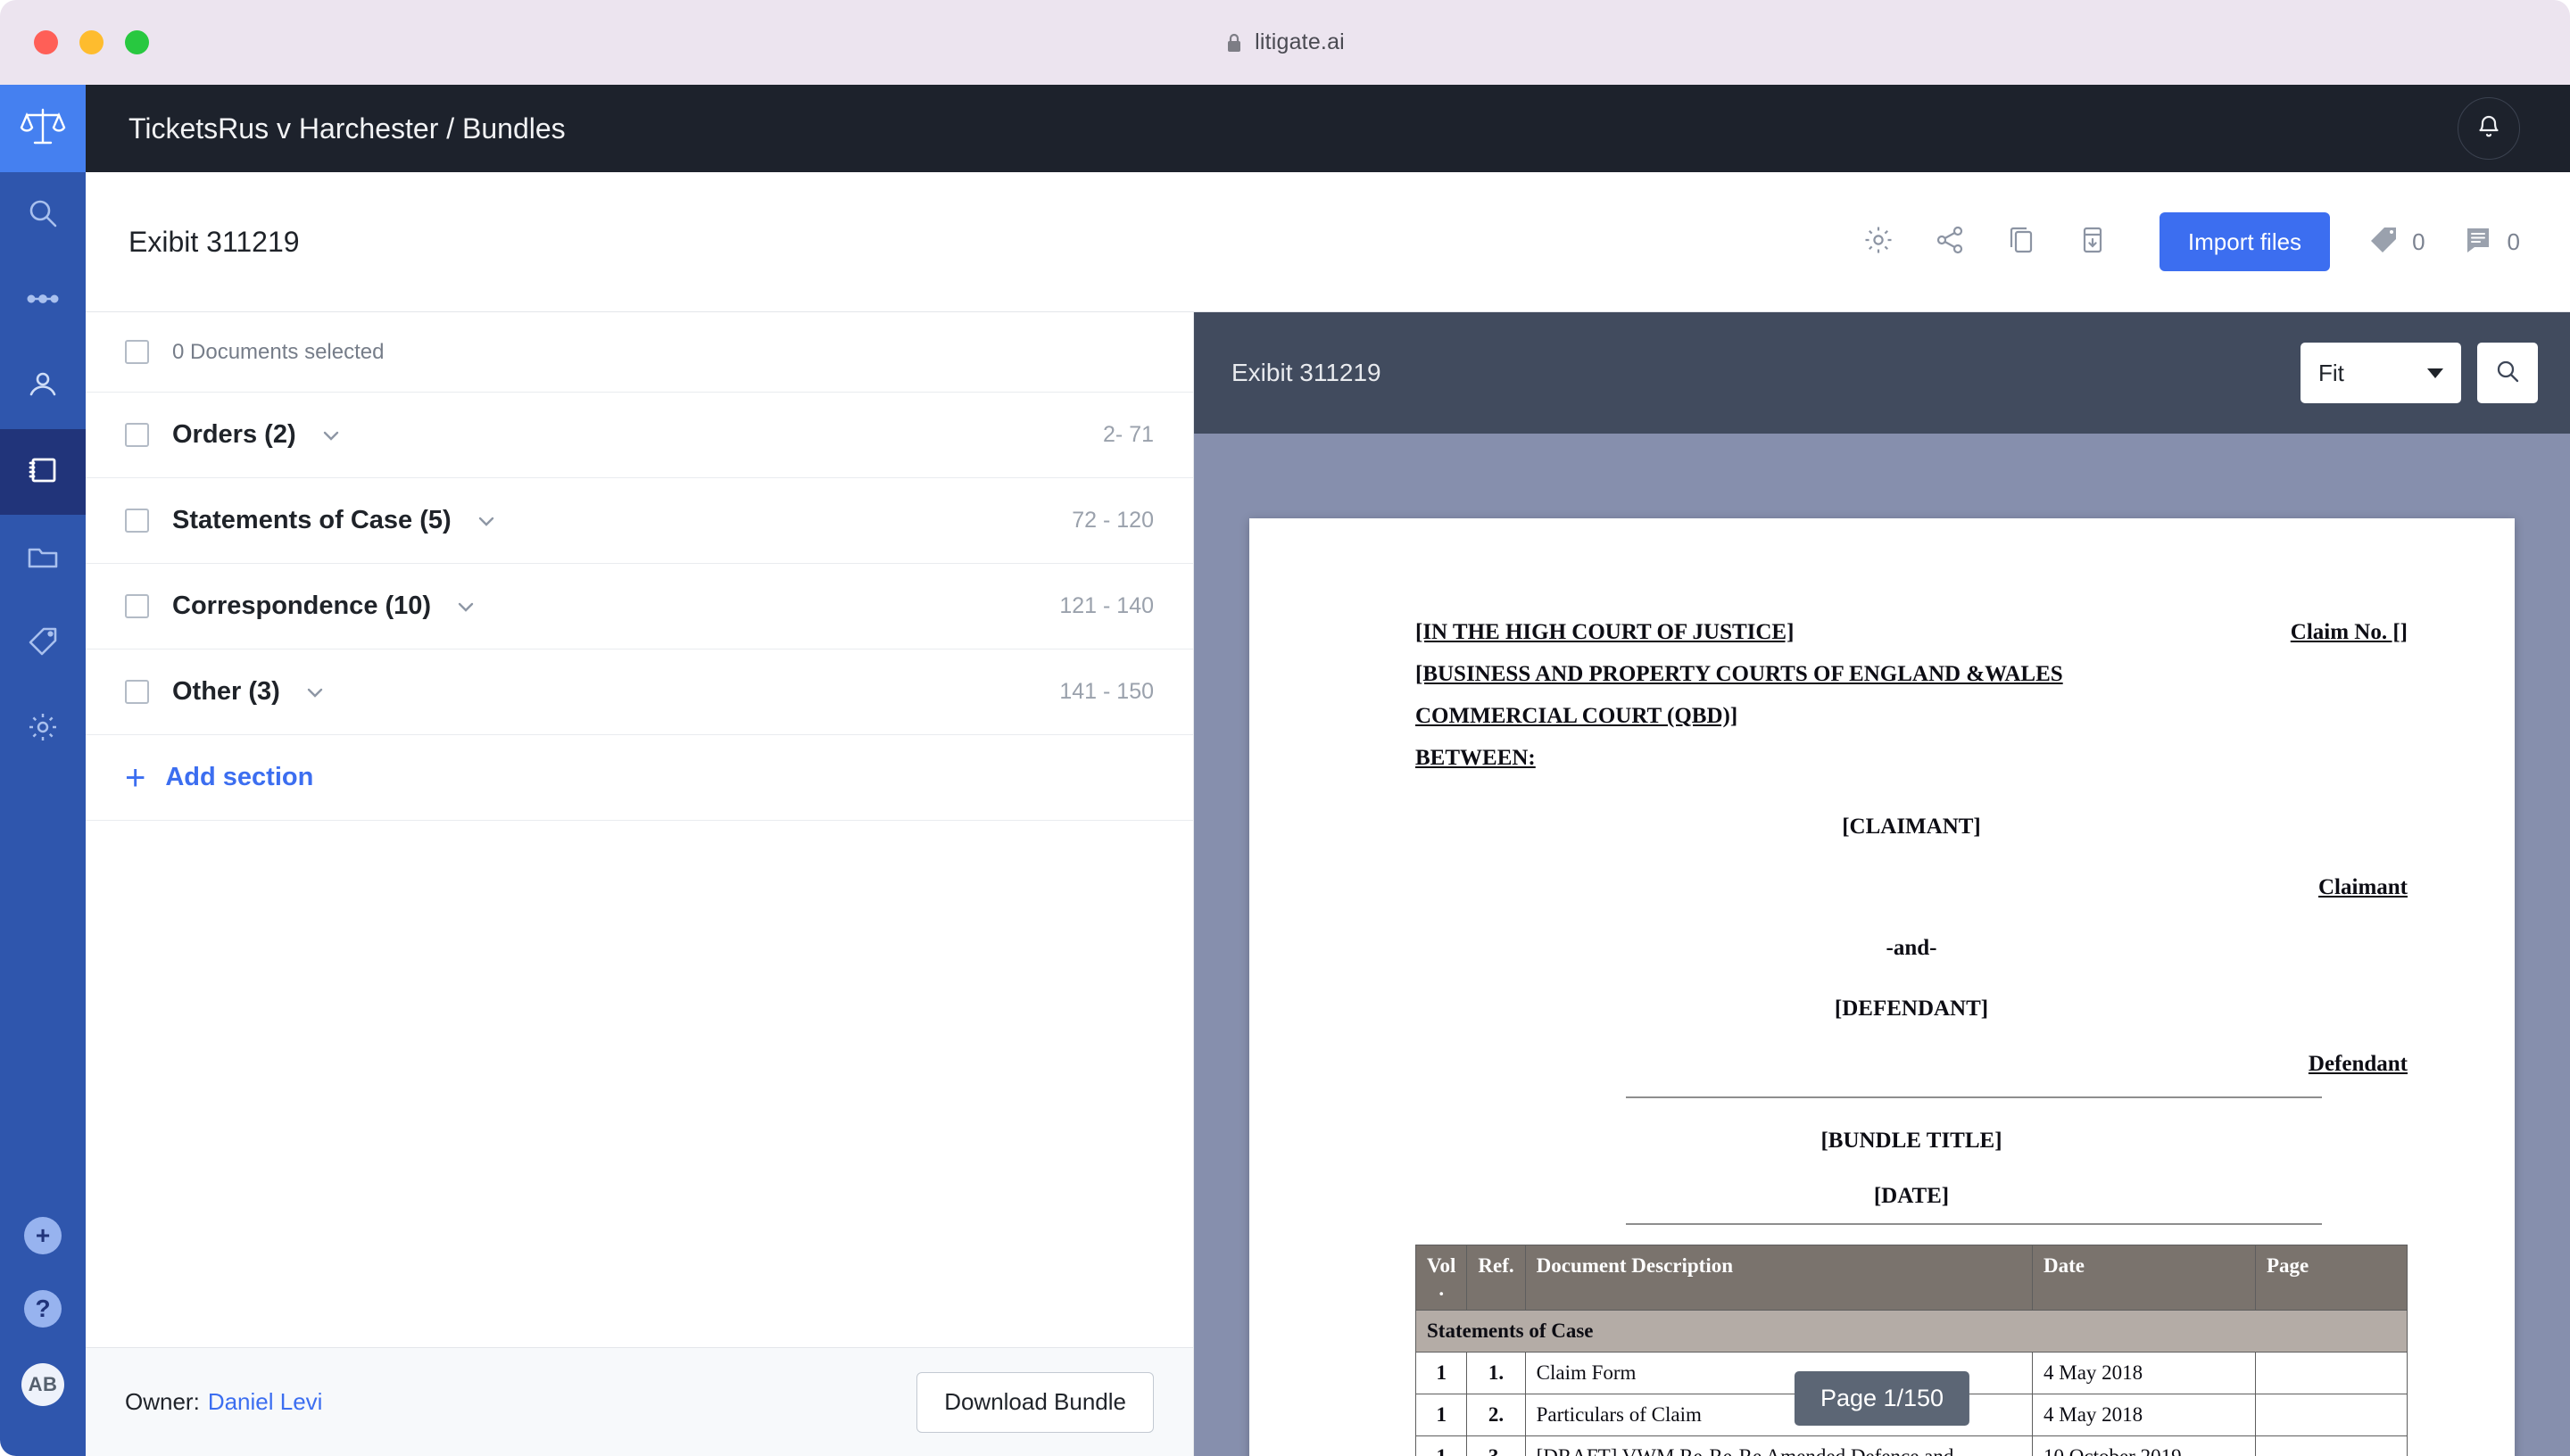 The height and width of the screenshot is (1456, 2570). What do you see at coordinates (1300, 42) in the screenshot?
I see `url-text: litigate.ai` at bounding box center [1300, 42].